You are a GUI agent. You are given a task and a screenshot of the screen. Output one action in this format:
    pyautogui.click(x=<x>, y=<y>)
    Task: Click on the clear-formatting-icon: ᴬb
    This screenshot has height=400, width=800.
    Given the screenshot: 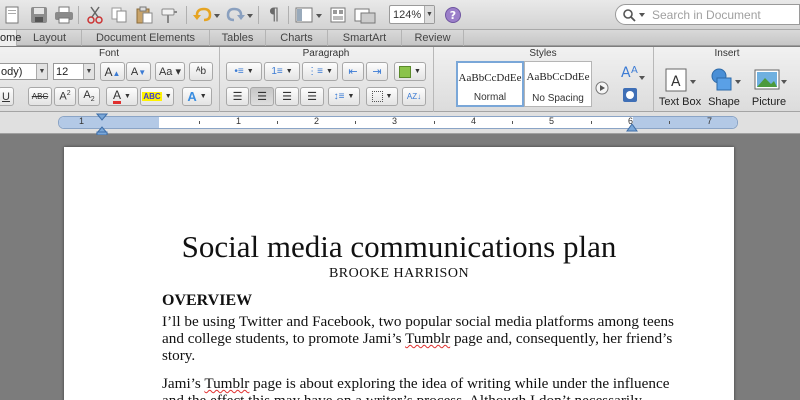 What is the action you would take?
    pyautogui.click(x=201, y=71)
    